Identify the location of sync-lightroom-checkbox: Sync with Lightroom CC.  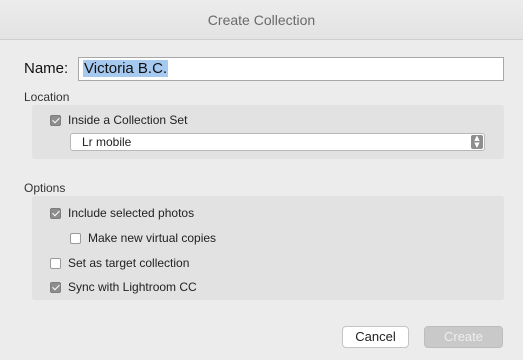
(123, 287).